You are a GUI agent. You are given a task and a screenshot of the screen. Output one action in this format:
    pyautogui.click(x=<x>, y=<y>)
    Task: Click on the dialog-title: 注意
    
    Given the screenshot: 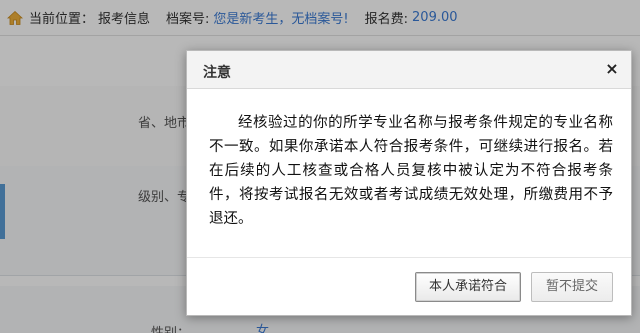 What is the action you would take?
    pyautogui.click(x=217, y=73)
    